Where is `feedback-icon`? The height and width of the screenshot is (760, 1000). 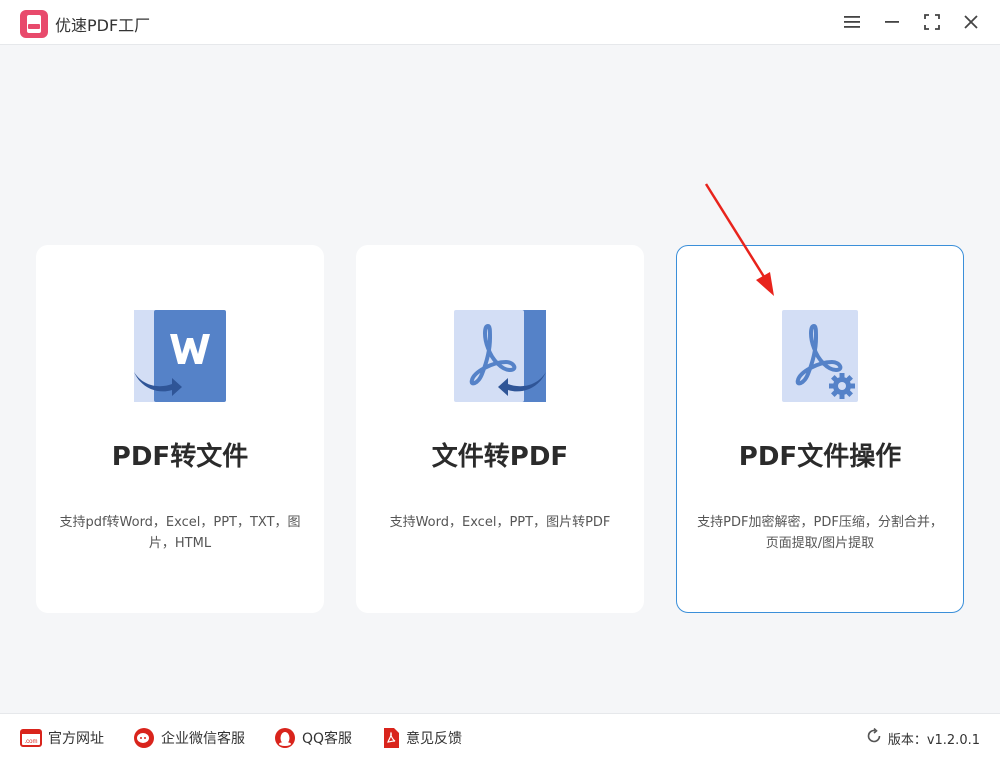
feedback-icon is located at coordinates (391, 738).